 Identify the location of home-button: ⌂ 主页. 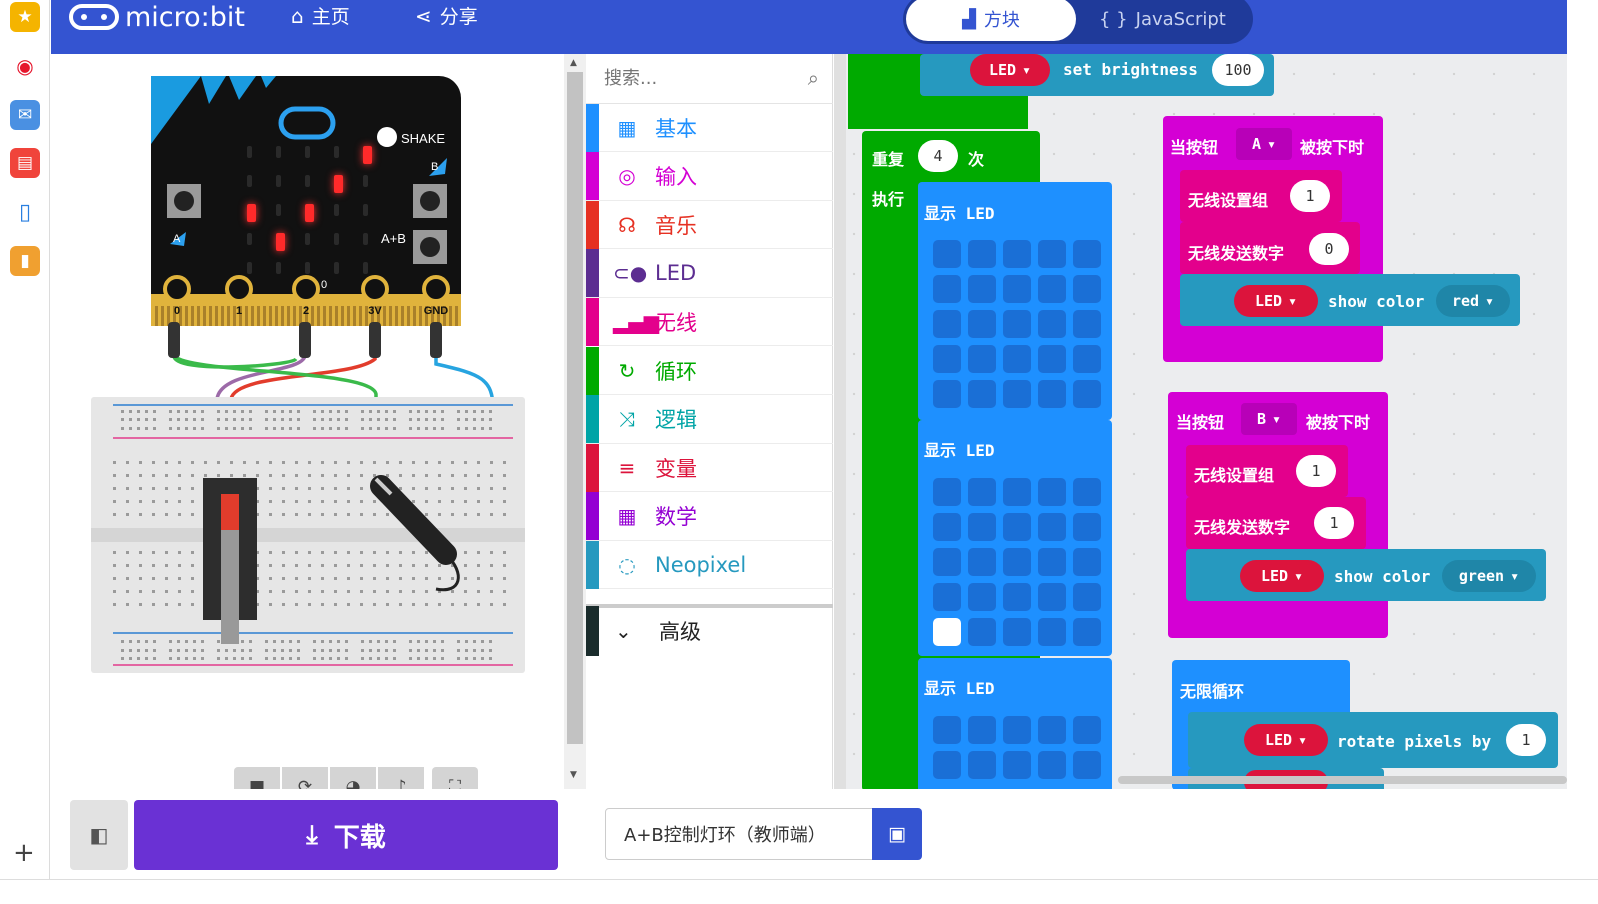
(320, 15).